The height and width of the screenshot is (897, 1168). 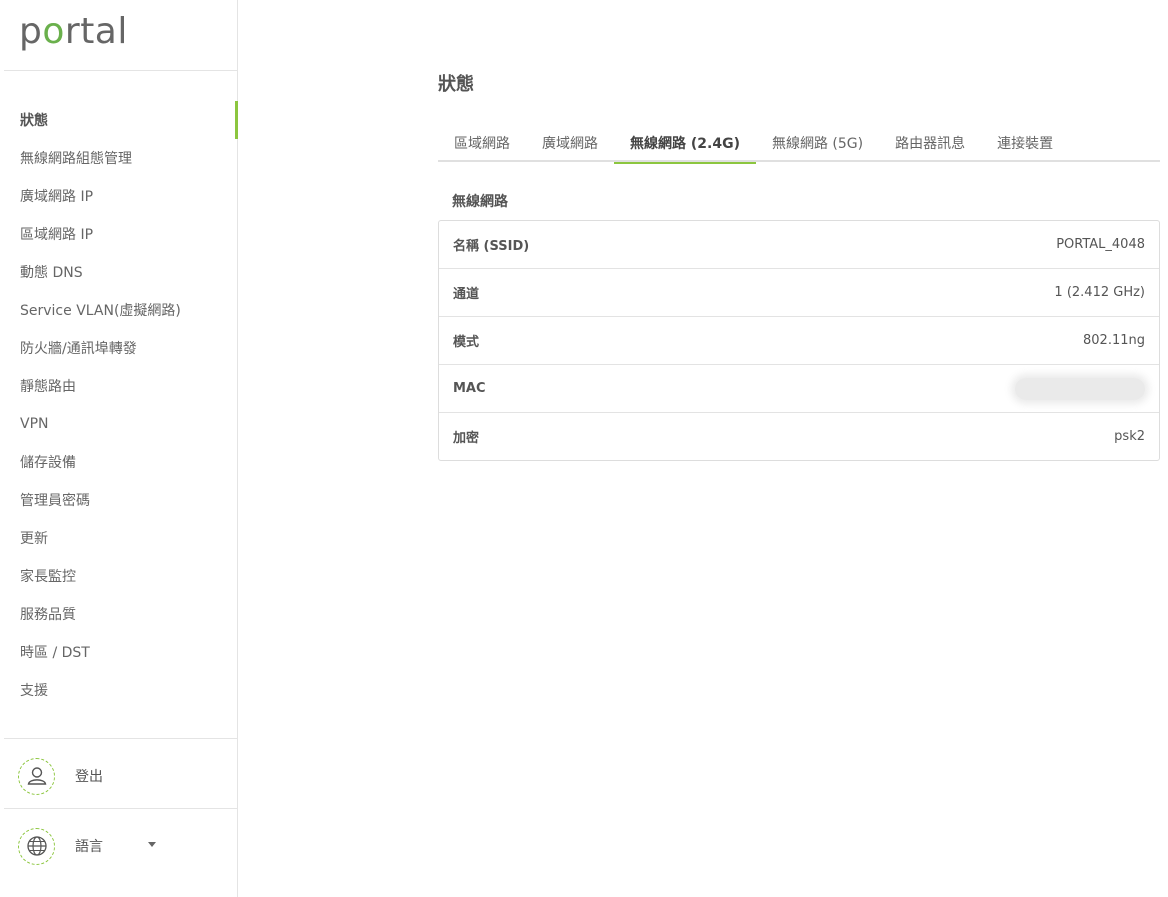 I want to click on sidebar-item-label: 時區 / DST, so click(x=55, y=653).